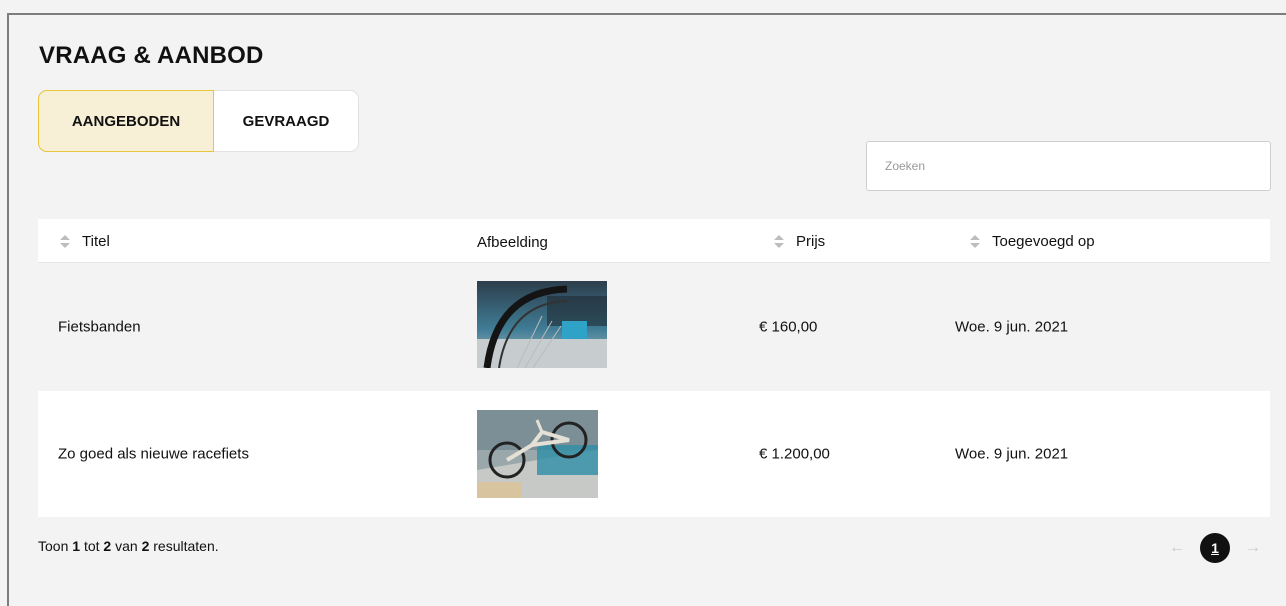  What do you see at coordinates (654, 241) in the screenshot?
I see `table-header: Titel Afbeelding Prijs Toegevoegd op` at bounding box center [654, 241].